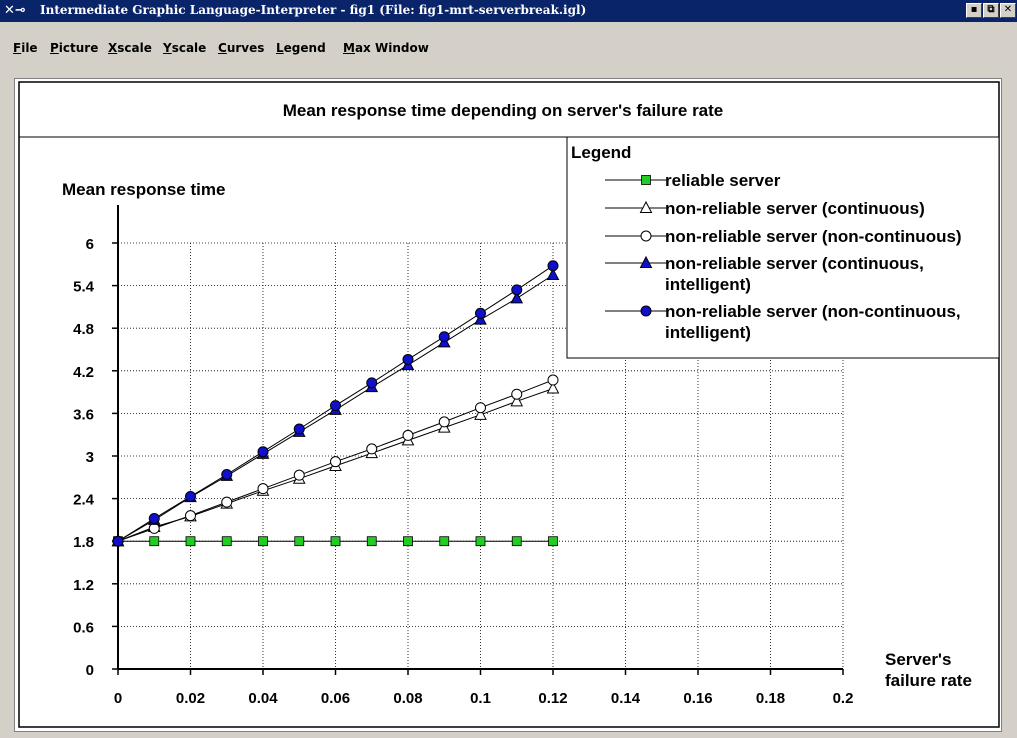 This screenshot has height=738, width=1017. What do you see at coordinates (974, 10) in the screenshot?
I see `minimize-icon: ▪` at bounding box center [974, 10].